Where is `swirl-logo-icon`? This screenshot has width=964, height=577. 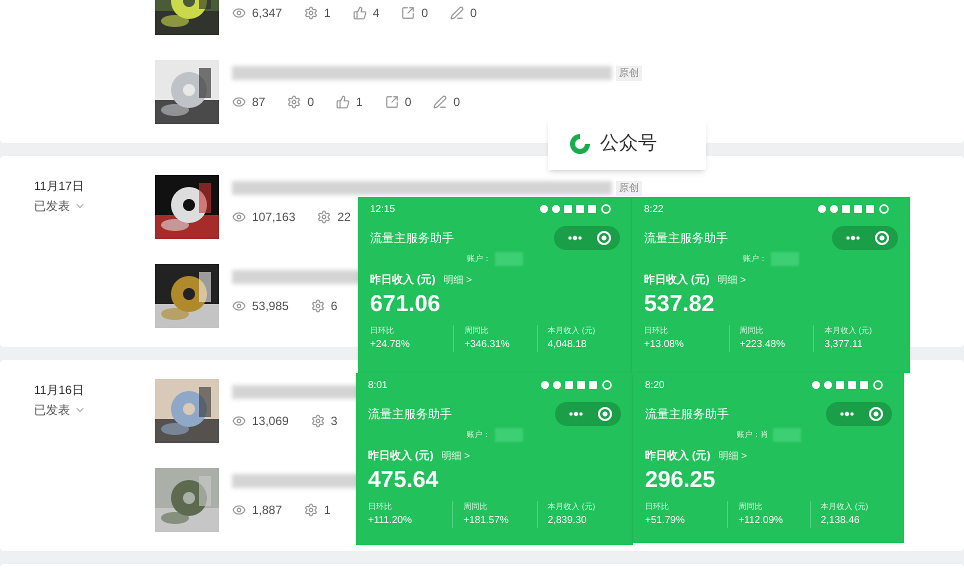 swirl-logo-icon is located at coordinates (580, 144).